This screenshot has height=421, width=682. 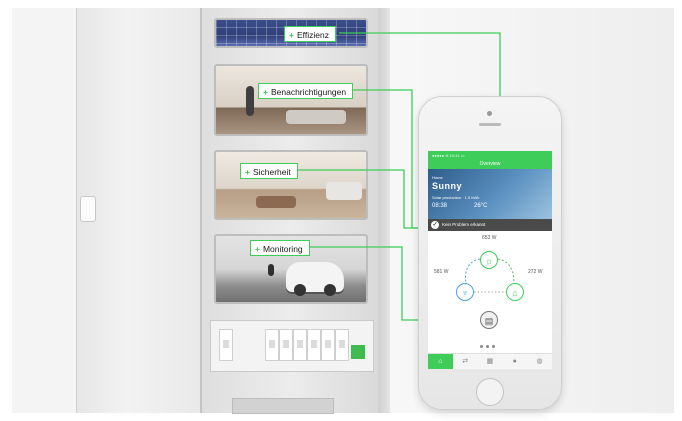 What do you see at coordinates (464, 224) in the screenshot?
I see `alert-text: Kein Problem erkannt` at bounding box center [464, 224].